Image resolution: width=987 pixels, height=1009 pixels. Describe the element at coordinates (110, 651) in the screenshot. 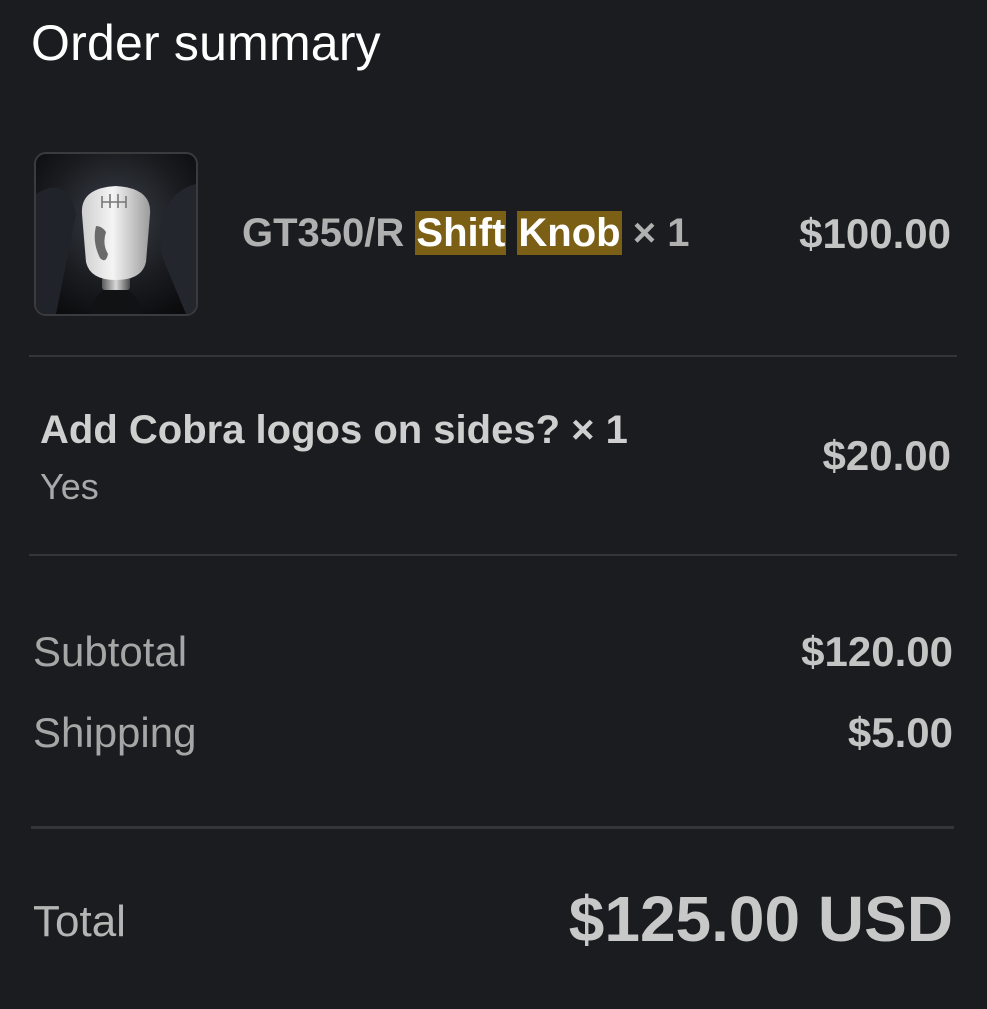

I see `subtotal-label: Subtotal` at that location.